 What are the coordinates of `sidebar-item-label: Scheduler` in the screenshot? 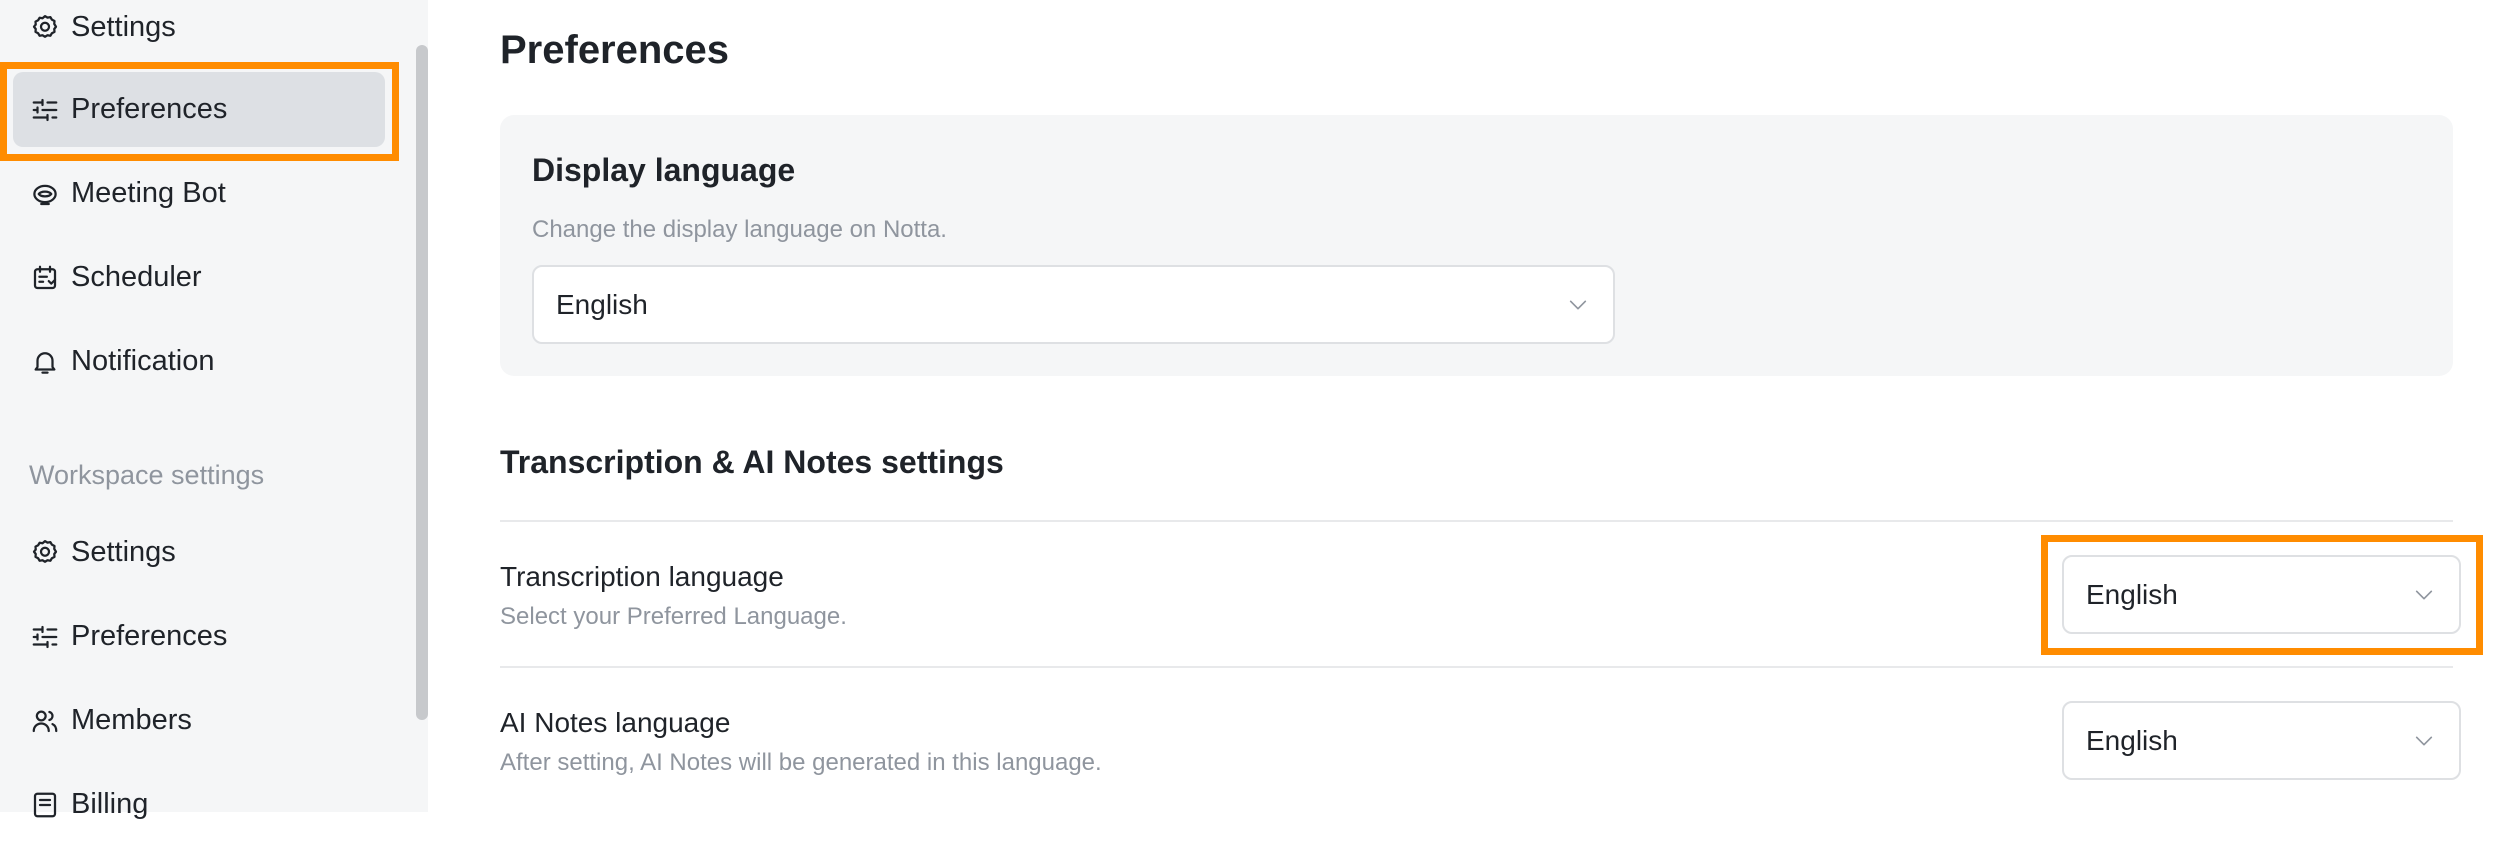 It's located at (136, 277).